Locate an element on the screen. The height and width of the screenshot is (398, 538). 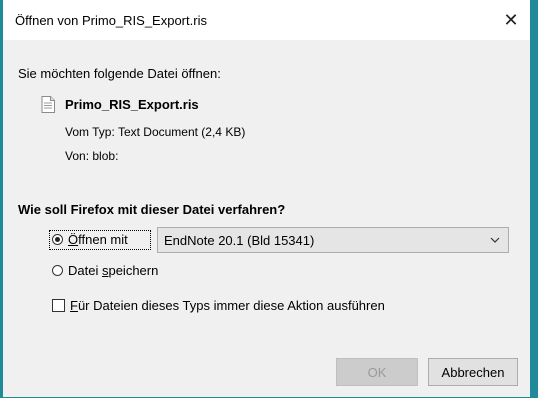
close-button: ✕ is located at coordinates (511, 20).